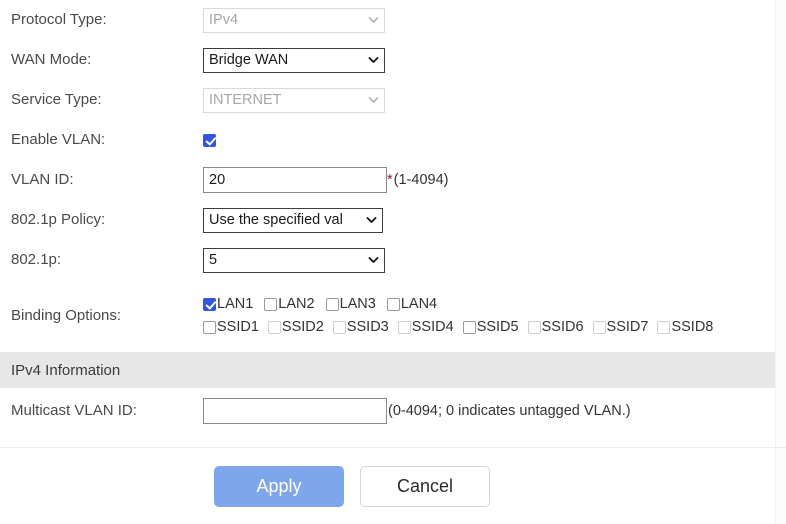  What do you see at coordinates (294, 60) in the screenshot?
I see `wan-mode-select: Bridge WAN` at bounding box center [294, 60].